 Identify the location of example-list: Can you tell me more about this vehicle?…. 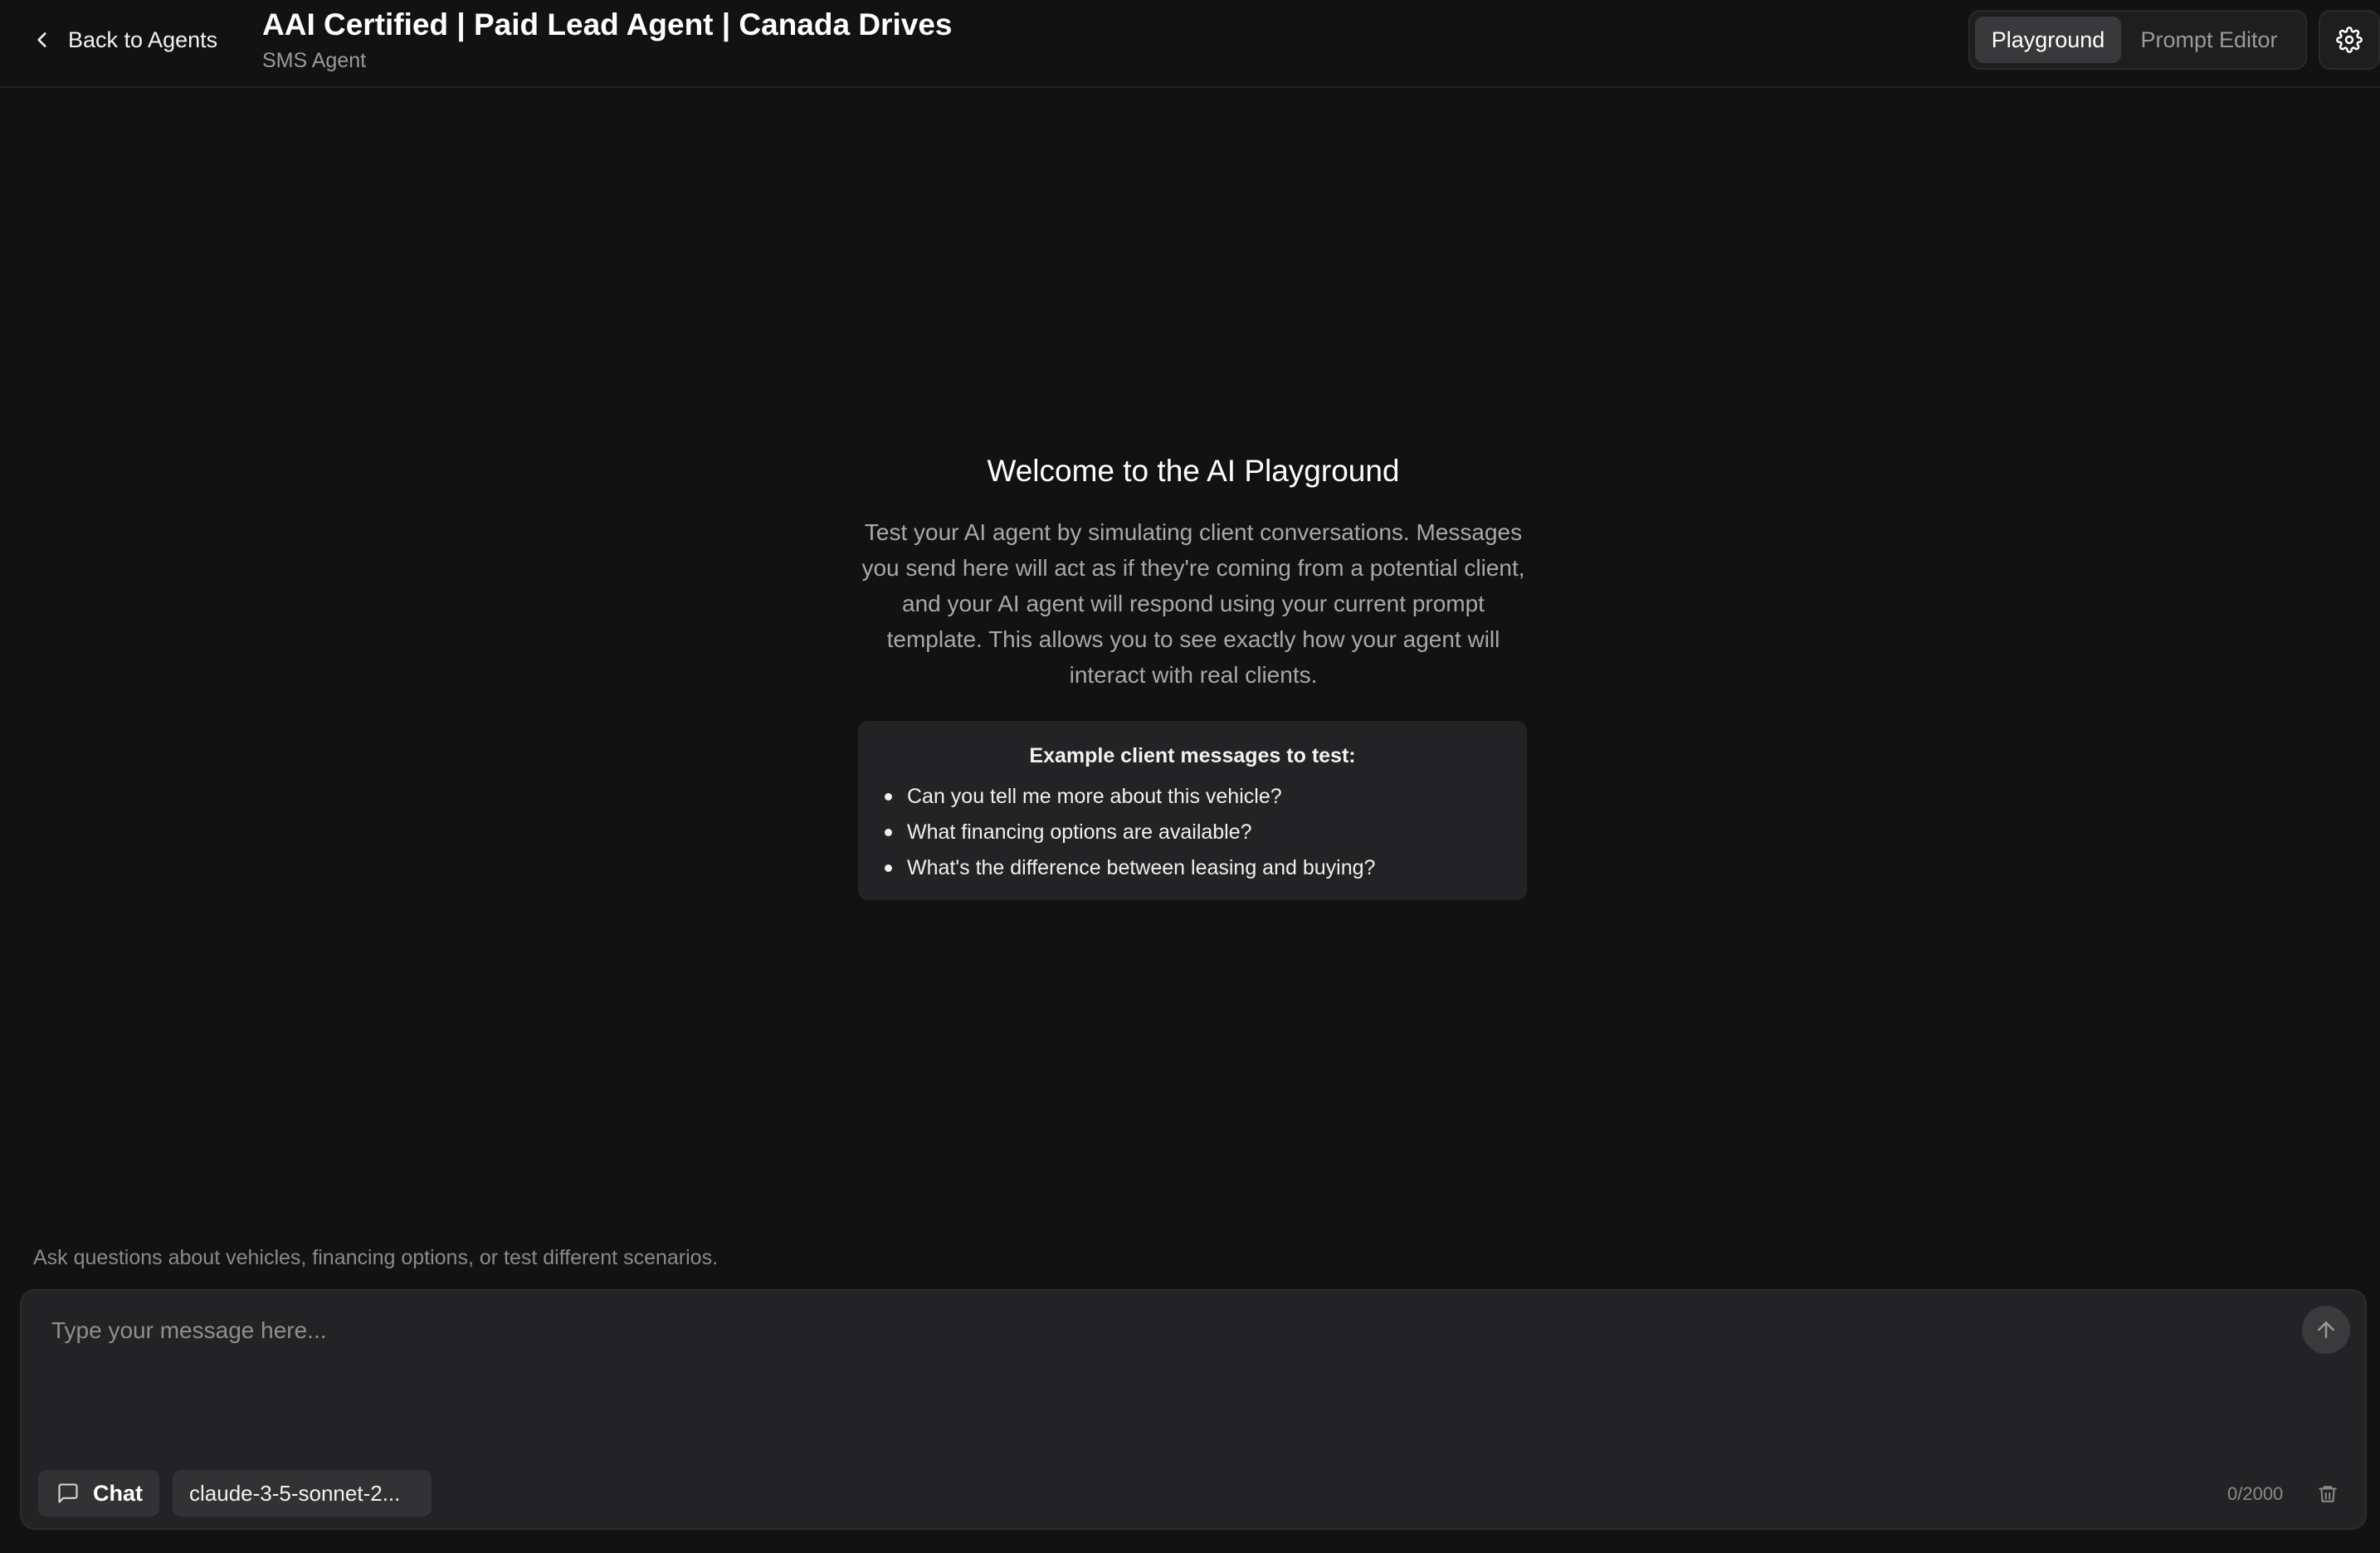
(1192, 832).